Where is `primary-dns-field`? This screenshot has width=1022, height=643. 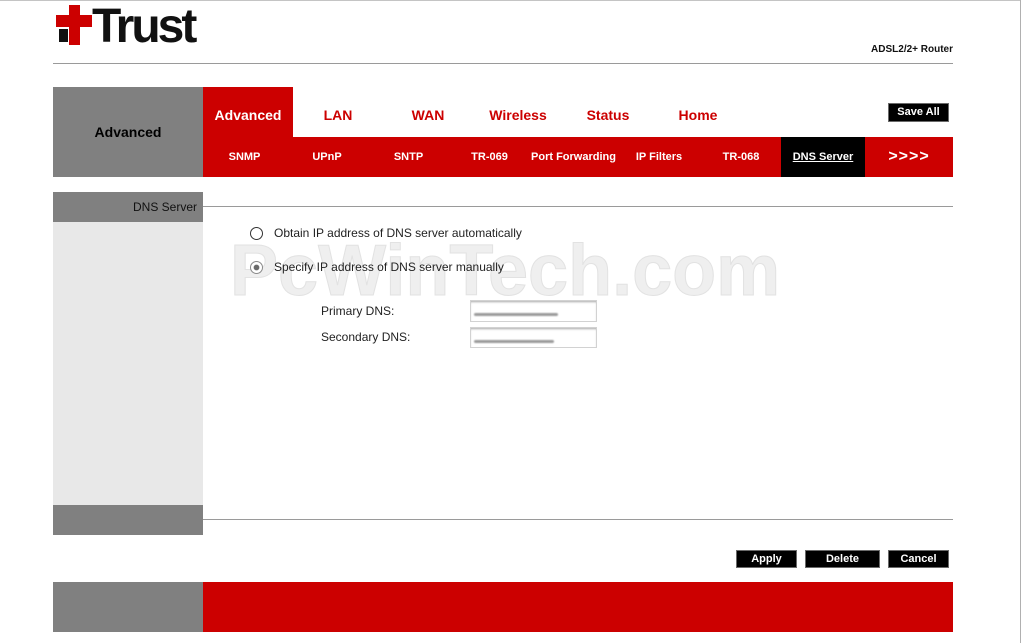
primary-dns-field is located at coordinates (533, 311).